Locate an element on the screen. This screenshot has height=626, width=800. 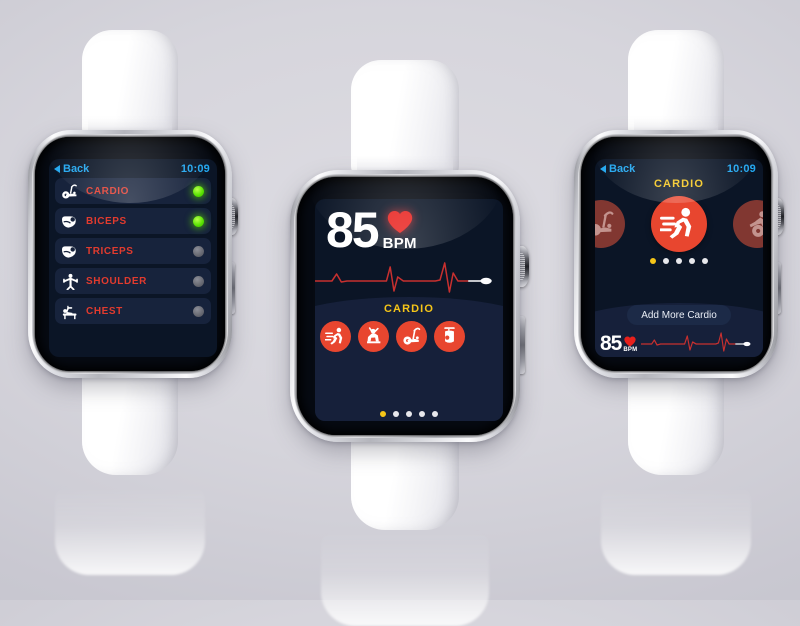
list-item-label: TRICEPS is located at coordinates (110, 251).